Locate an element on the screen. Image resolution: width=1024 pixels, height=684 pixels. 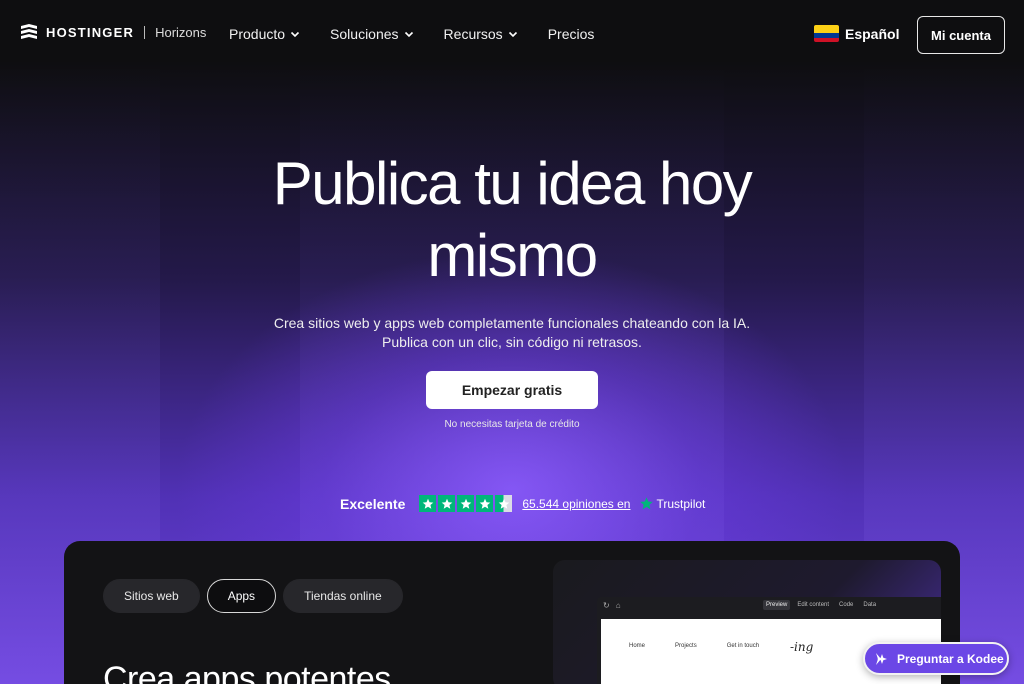
menu-item-soluciones: Soluciones is located at coordinates (372, 34).